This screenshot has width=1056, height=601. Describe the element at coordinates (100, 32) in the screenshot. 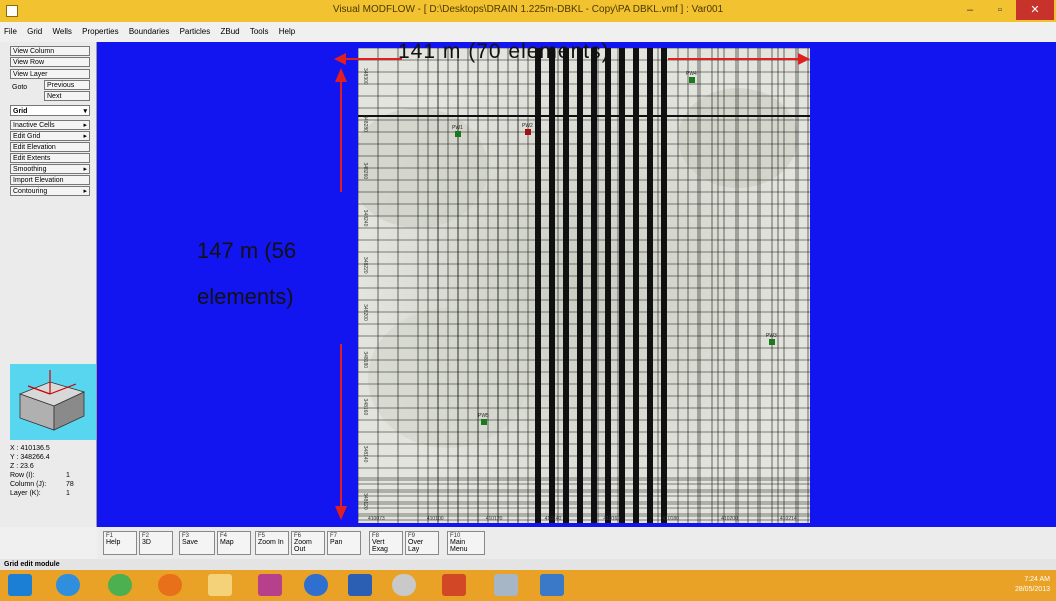

I see `menu-properties: Properties` at that location.